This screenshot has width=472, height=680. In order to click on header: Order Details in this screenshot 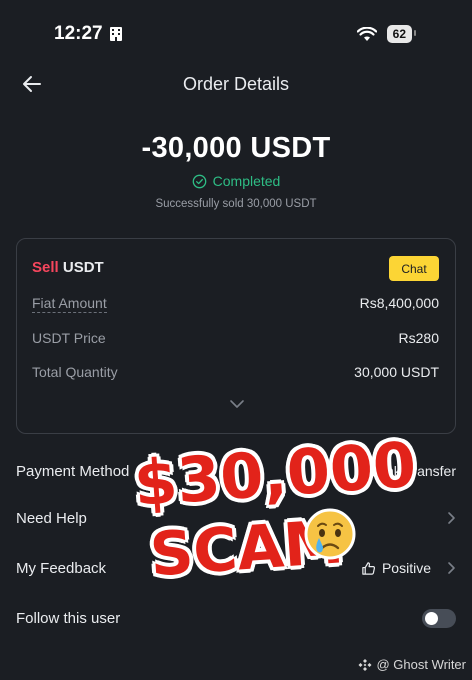, I will do `click(236, 84)`.